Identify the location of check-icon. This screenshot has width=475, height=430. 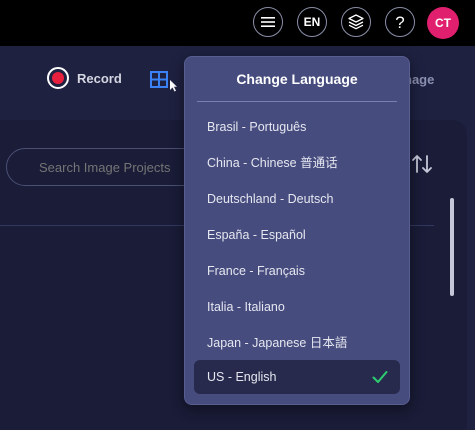
(380, 377).